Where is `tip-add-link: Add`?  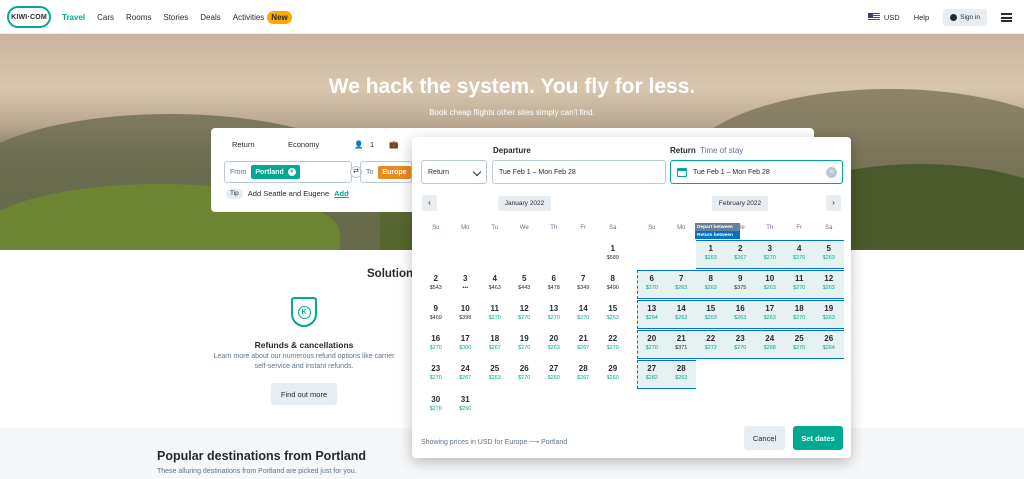
tip-add-link: Add is located at coordinates (341, 193).